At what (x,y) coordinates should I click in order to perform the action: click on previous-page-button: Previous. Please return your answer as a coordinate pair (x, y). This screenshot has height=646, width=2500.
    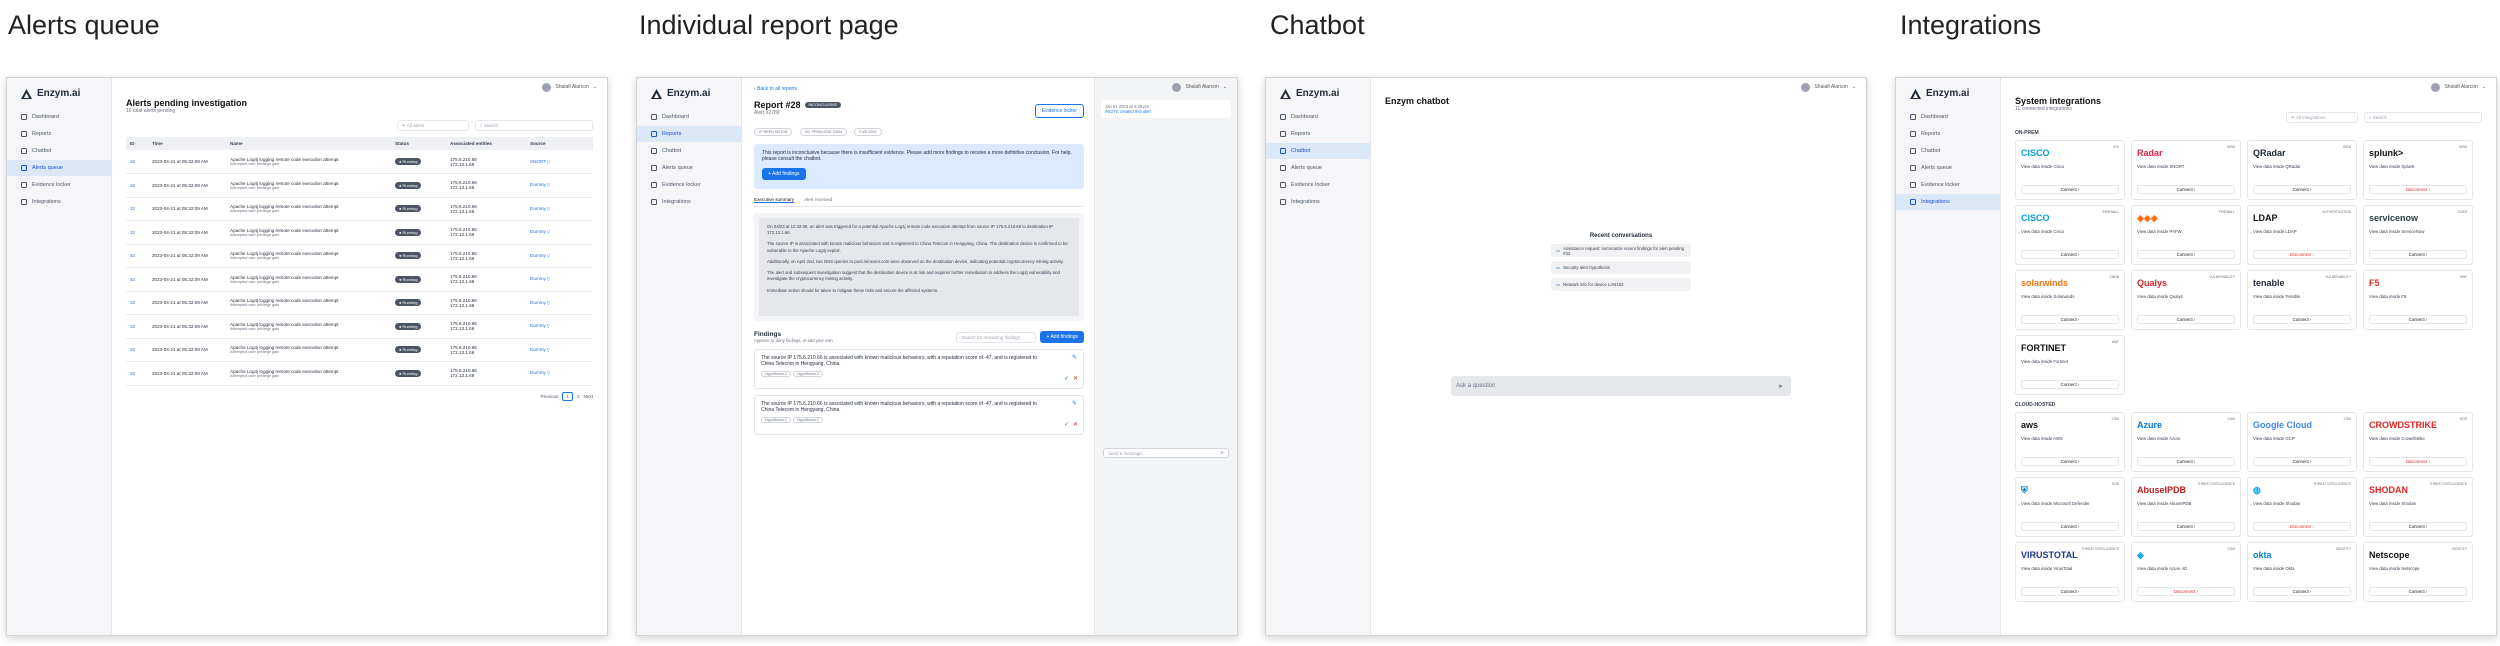
    Looking at the image, I should click on (550, 396).